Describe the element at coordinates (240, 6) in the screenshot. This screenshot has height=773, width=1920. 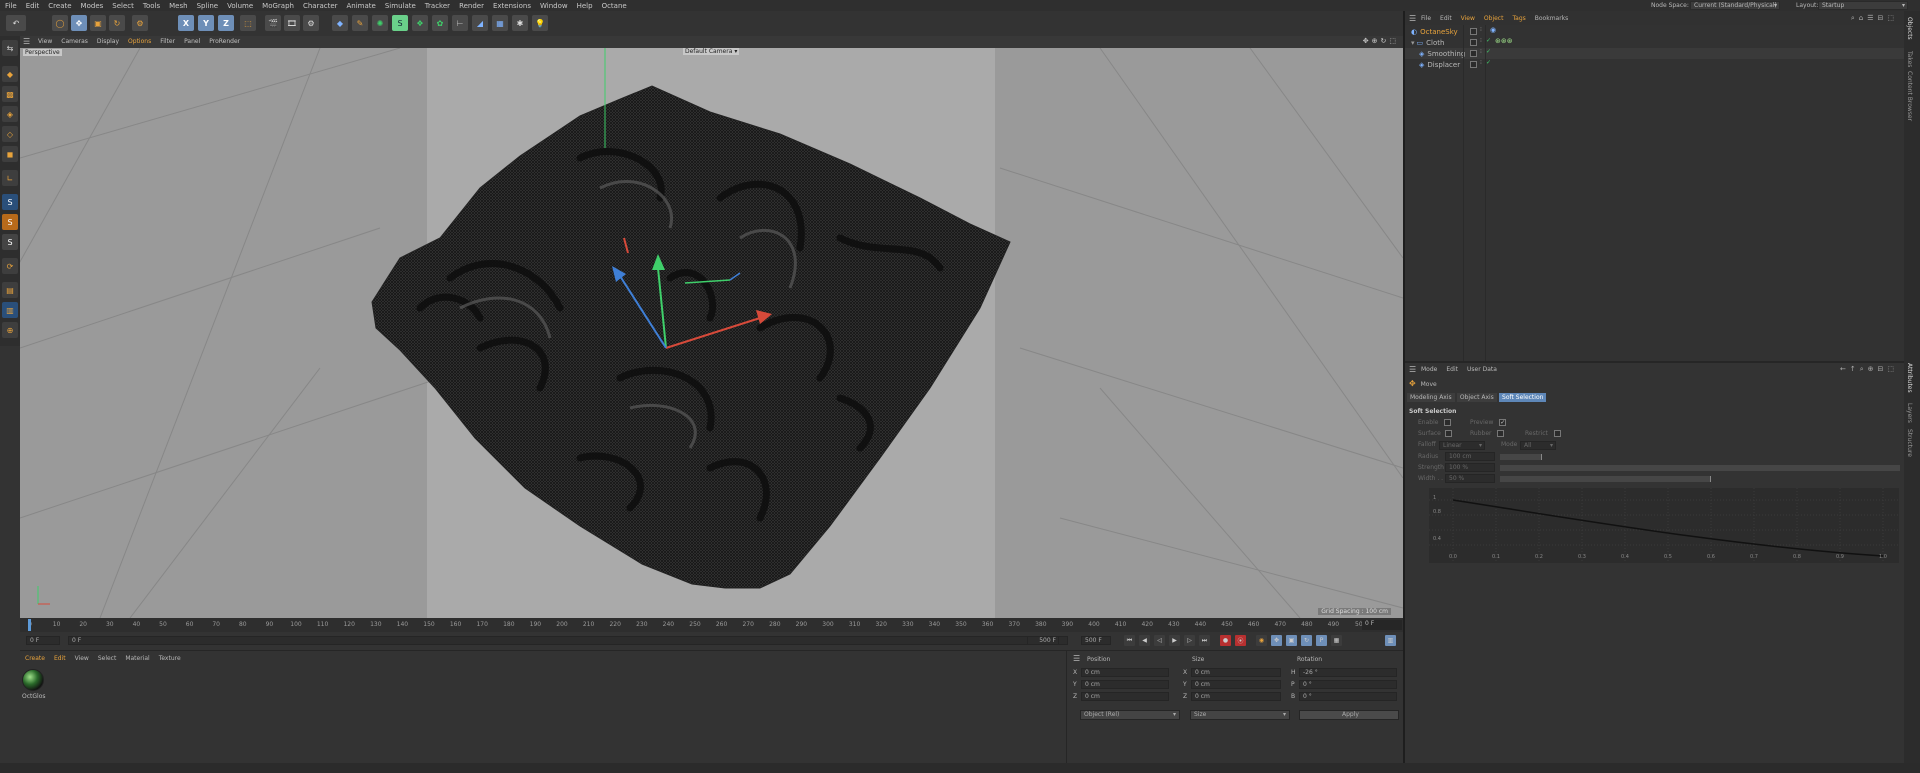
I see `menu-item-volume: Volume` at that location.